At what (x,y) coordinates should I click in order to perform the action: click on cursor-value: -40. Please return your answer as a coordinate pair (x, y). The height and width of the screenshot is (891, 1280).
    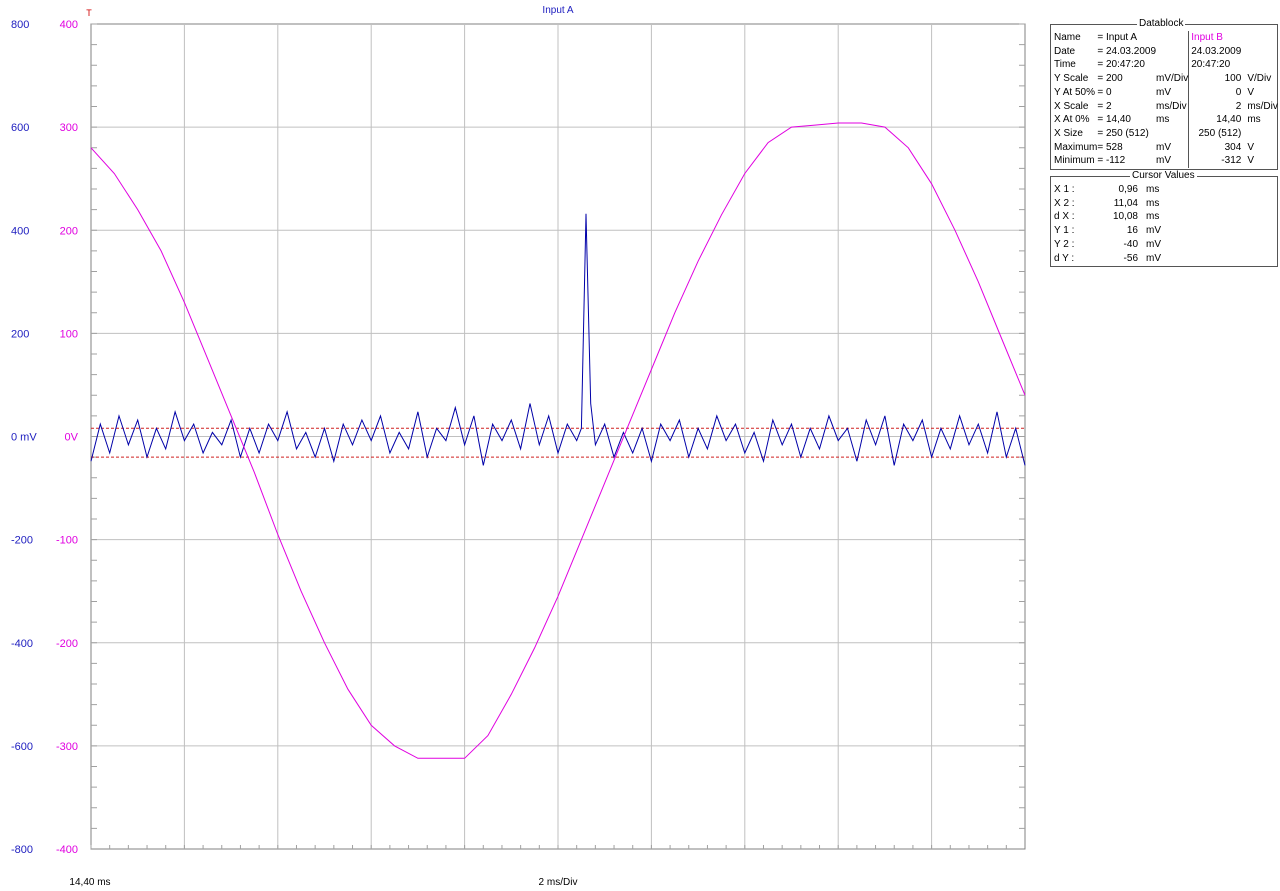
    Looking at the image, I should click on (1130, 244).